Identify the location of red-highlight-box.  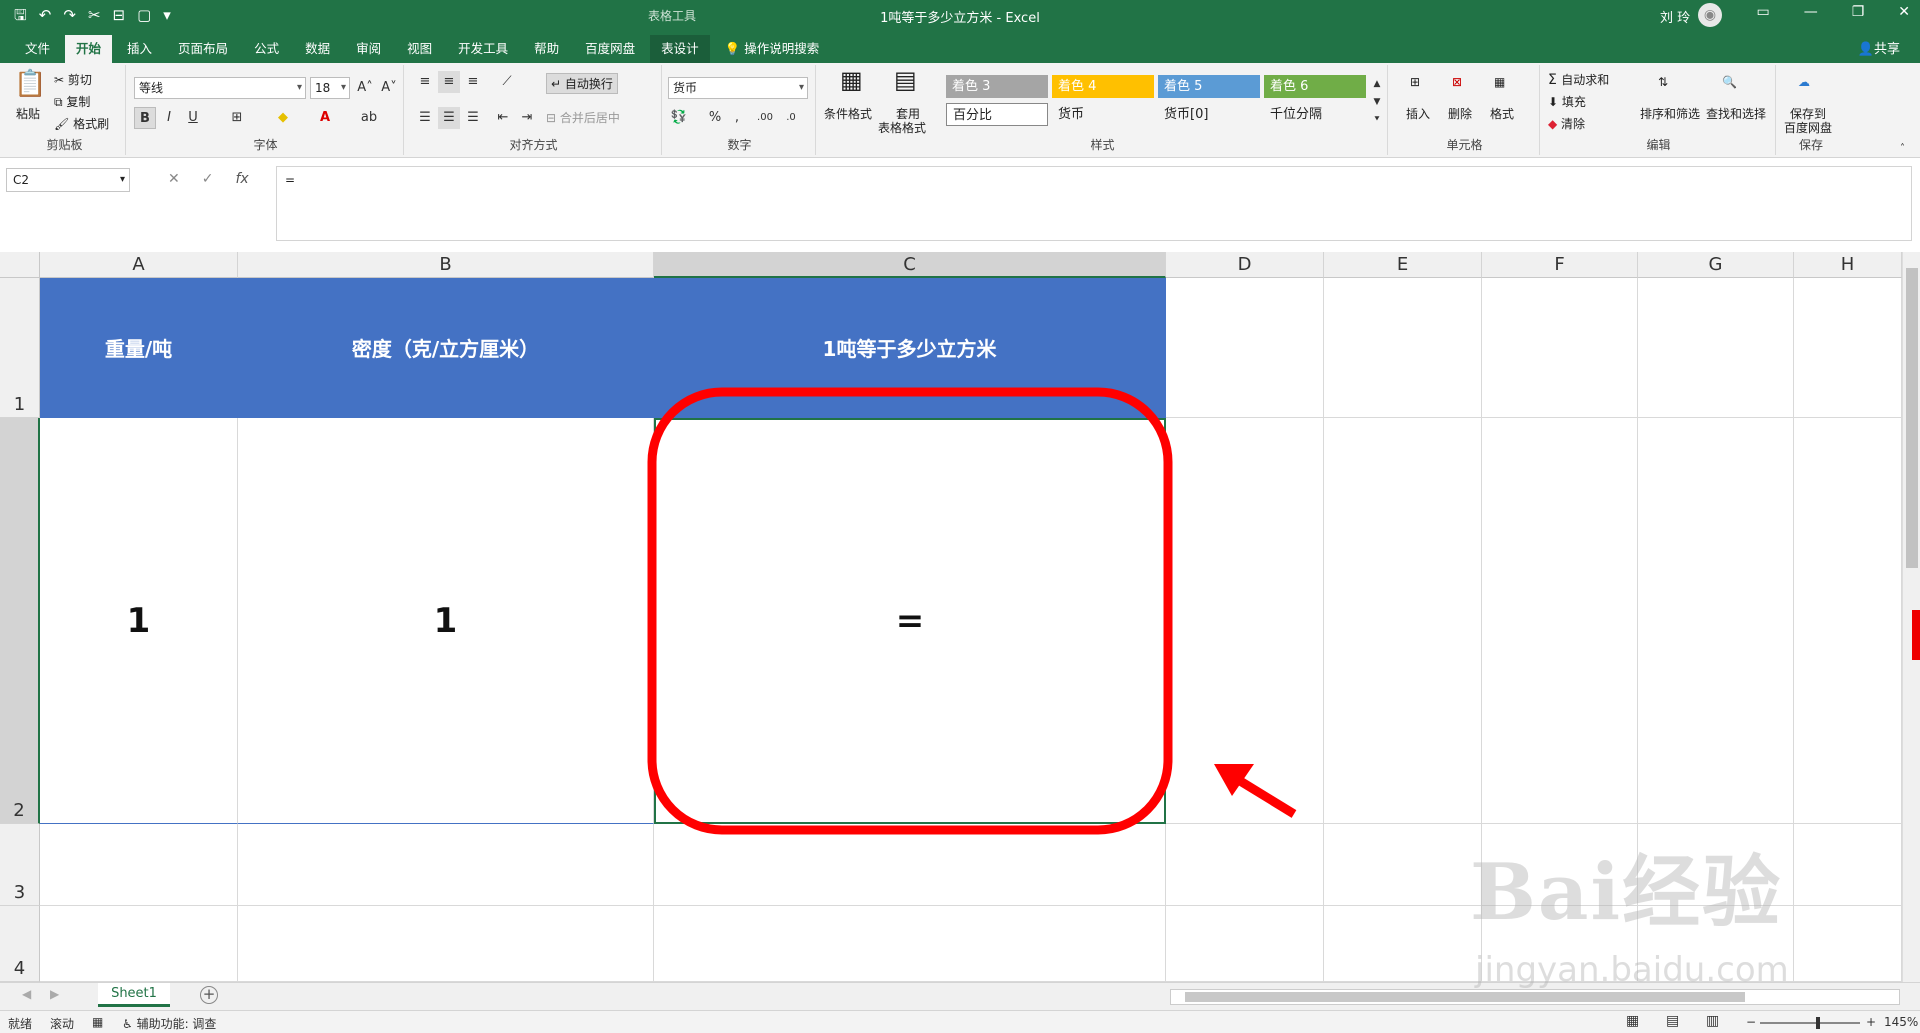
(910, 611).